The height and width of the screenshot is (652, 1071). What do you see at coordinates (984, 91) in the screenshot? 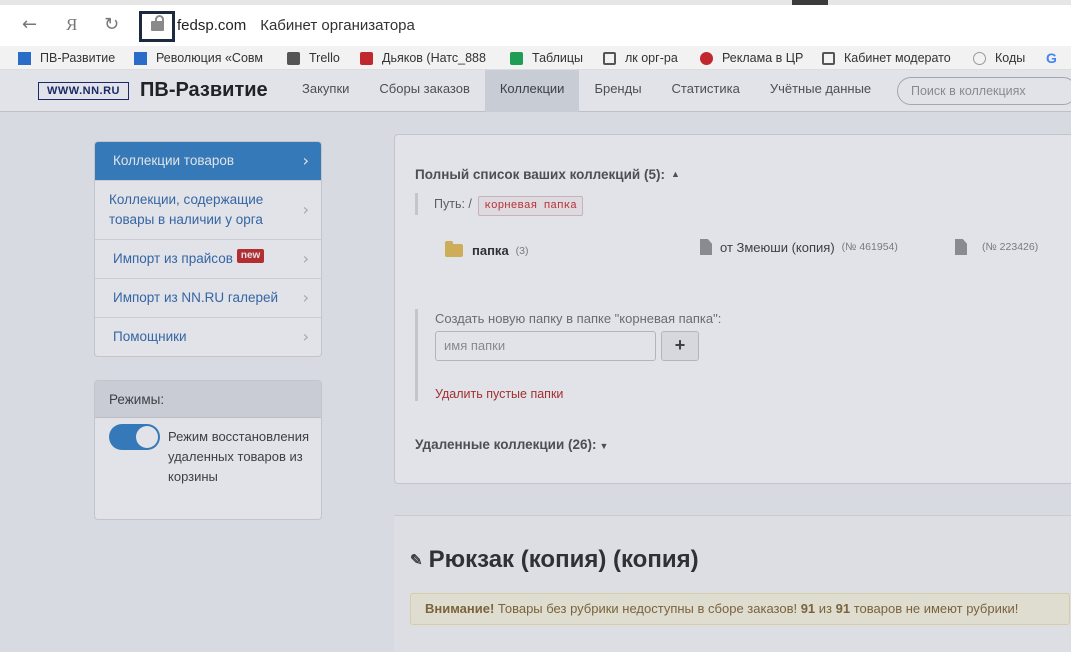
I see `collection-search-input: Поиск в коллекциях` at bounding box center [984, 91].